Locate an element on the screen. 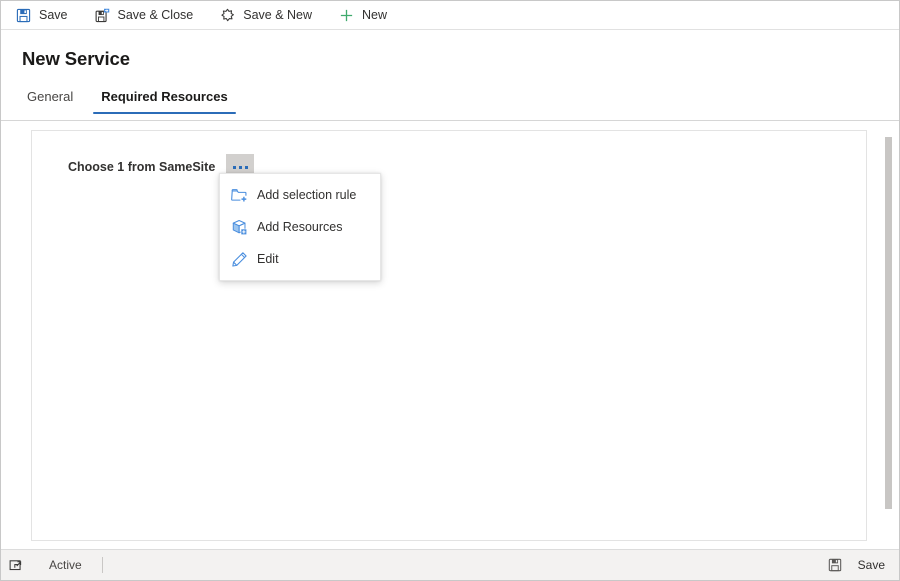 Image resolution: width=900 pixels, height=581 pixels. popout-expand-icon is located at coordinates (16, 565).